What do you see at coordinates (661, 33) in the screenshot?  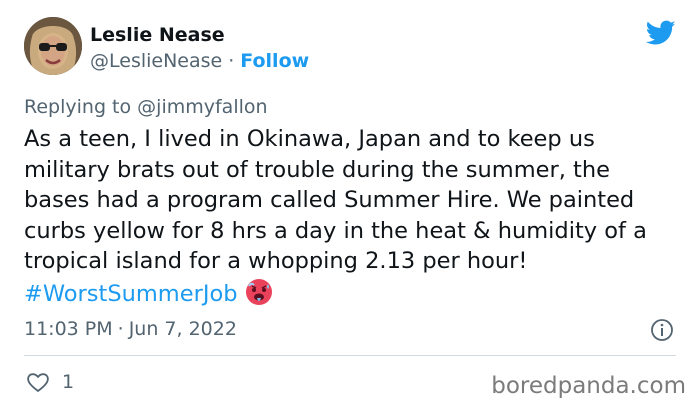 I see `twitter-bird-icon` at bounding box center [661, 33].